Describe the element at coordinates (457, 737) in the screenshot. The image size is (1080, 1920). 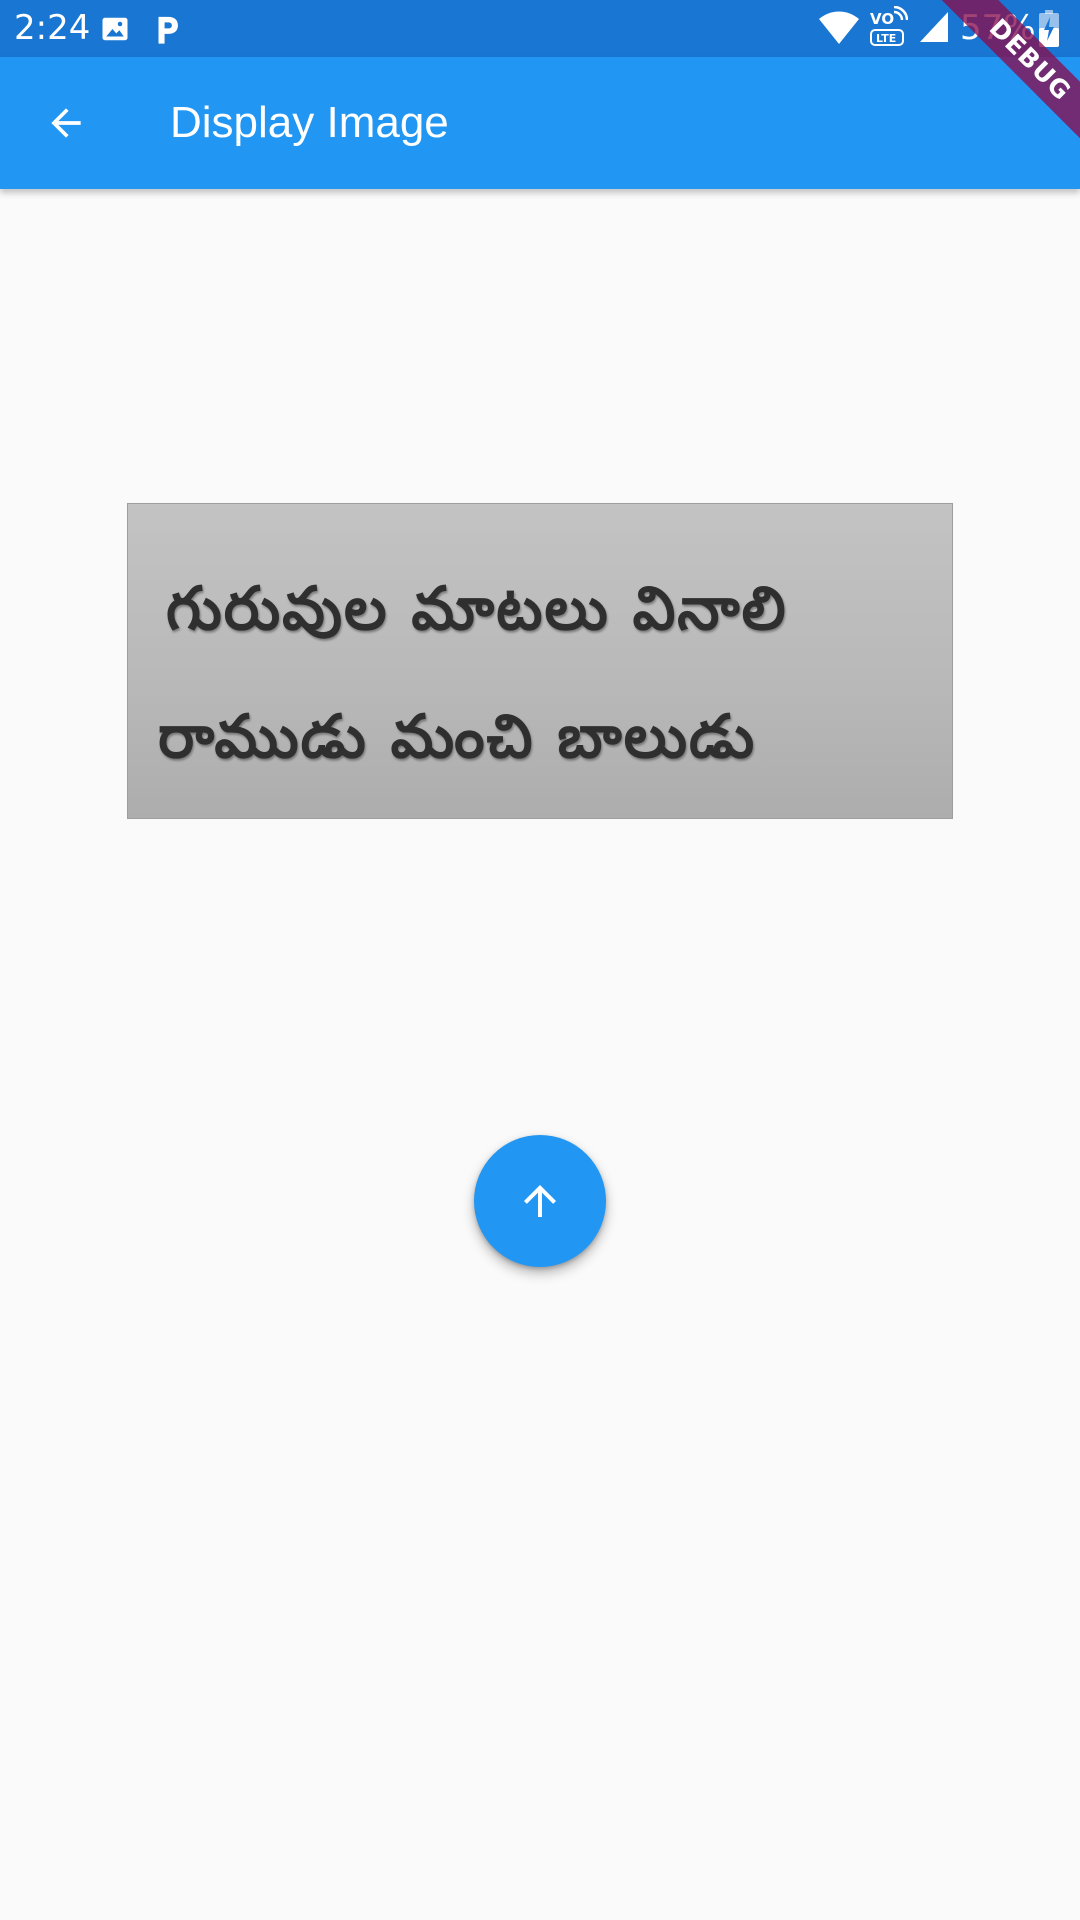
I see `image-text-line-2: రాముడు మంచి బాలుడు` at that location.